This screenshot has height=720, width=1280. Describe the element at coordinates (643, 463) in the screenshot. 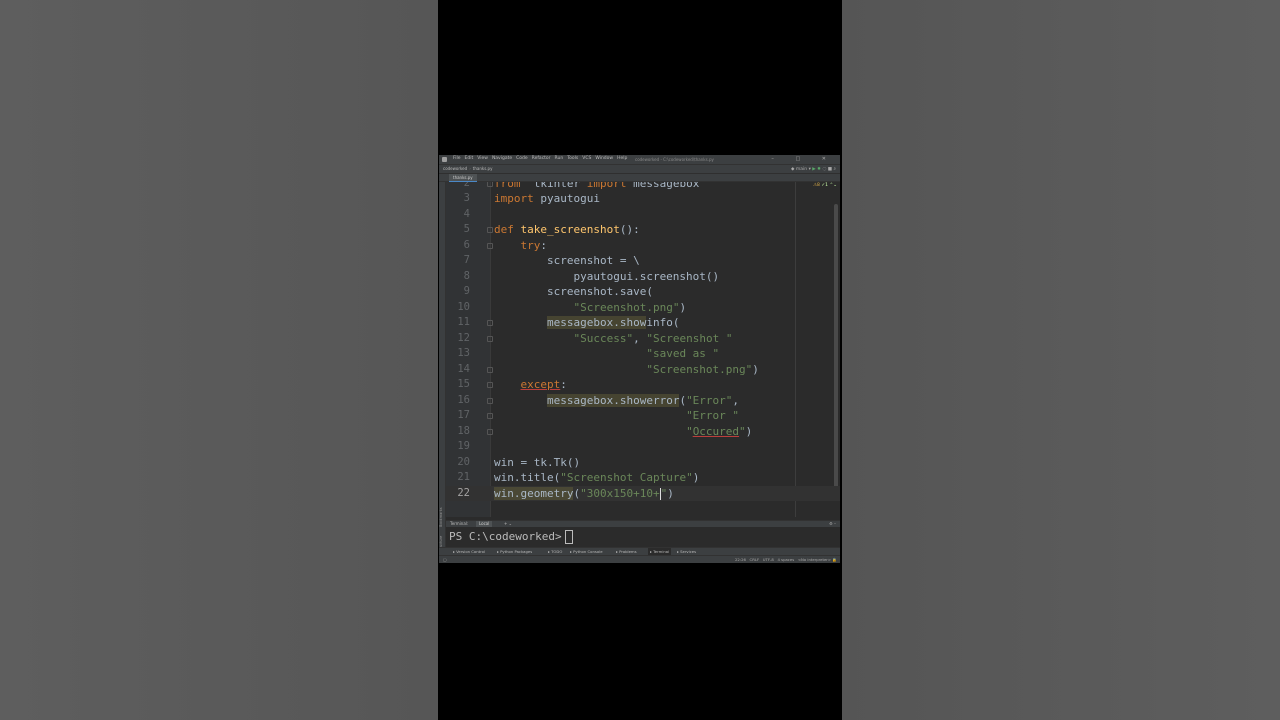

I see `code-line: 20 win = tk.Tk()` at that location.